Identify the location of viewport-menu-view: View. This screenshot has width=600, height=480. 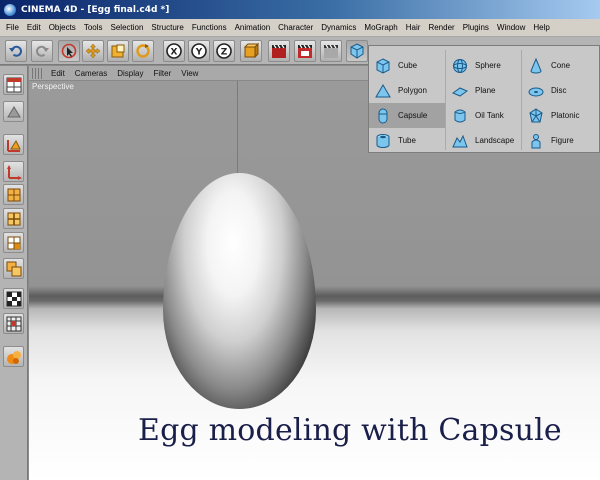
(189, 73).